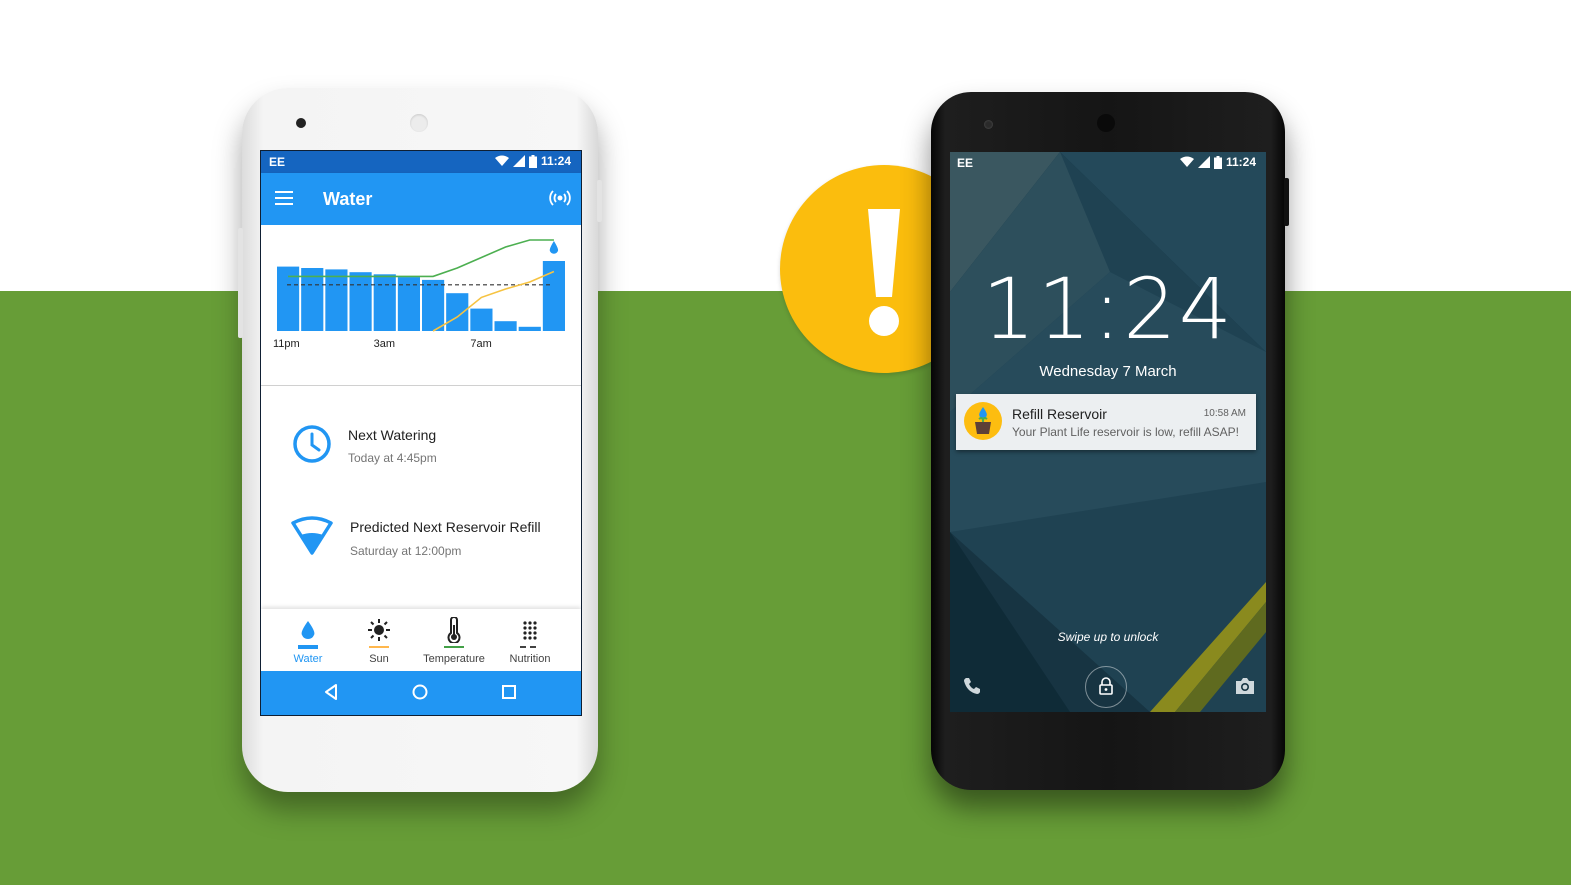 This screenshot has height=885, width=1571. I want to click on thermometer-icon, so click(454, 630).